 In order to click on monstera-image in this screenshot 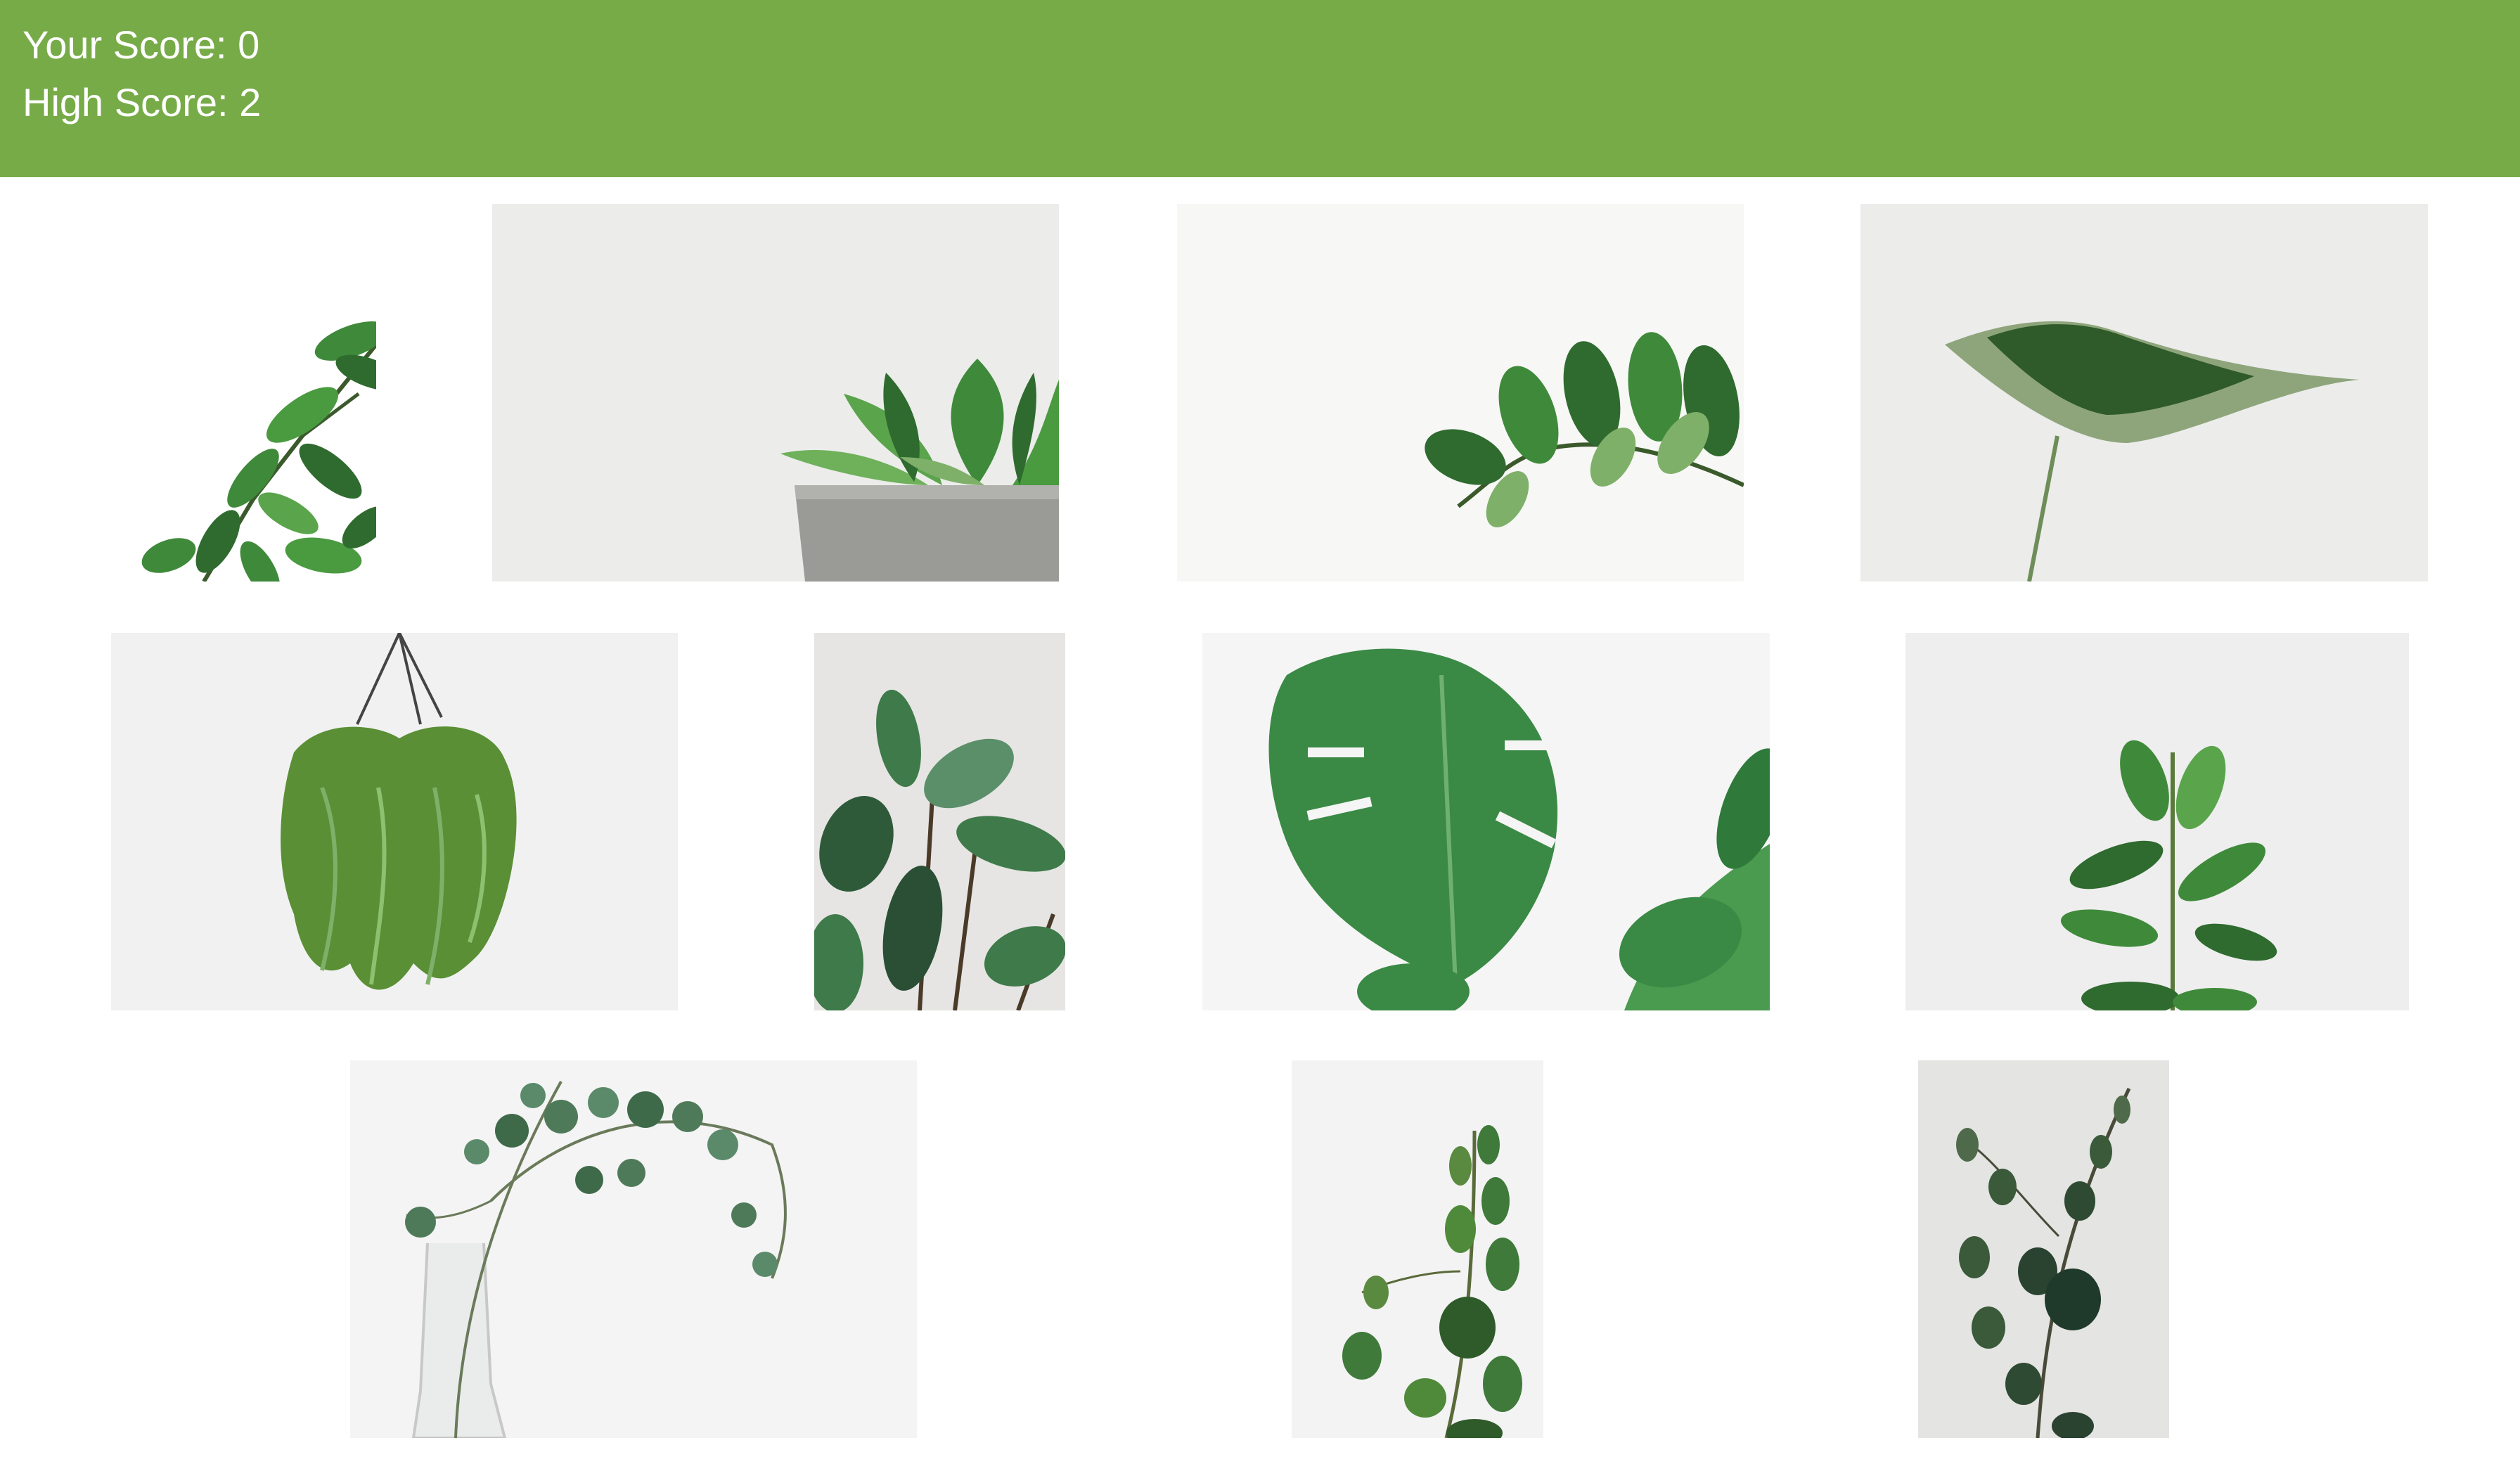, I will do `click(1519, 829)`.